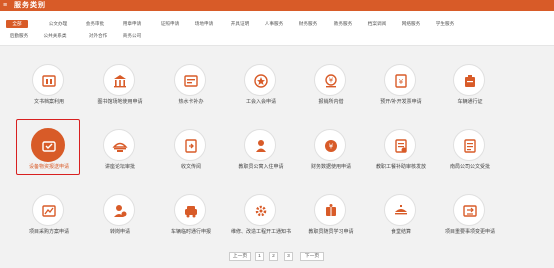 Image resolution: width=554 pixels, height=268 pixels. Describe the element at coordinates (470, 102) in the screenshot. I see `service-tile-label: 车辆通行证` at that location.